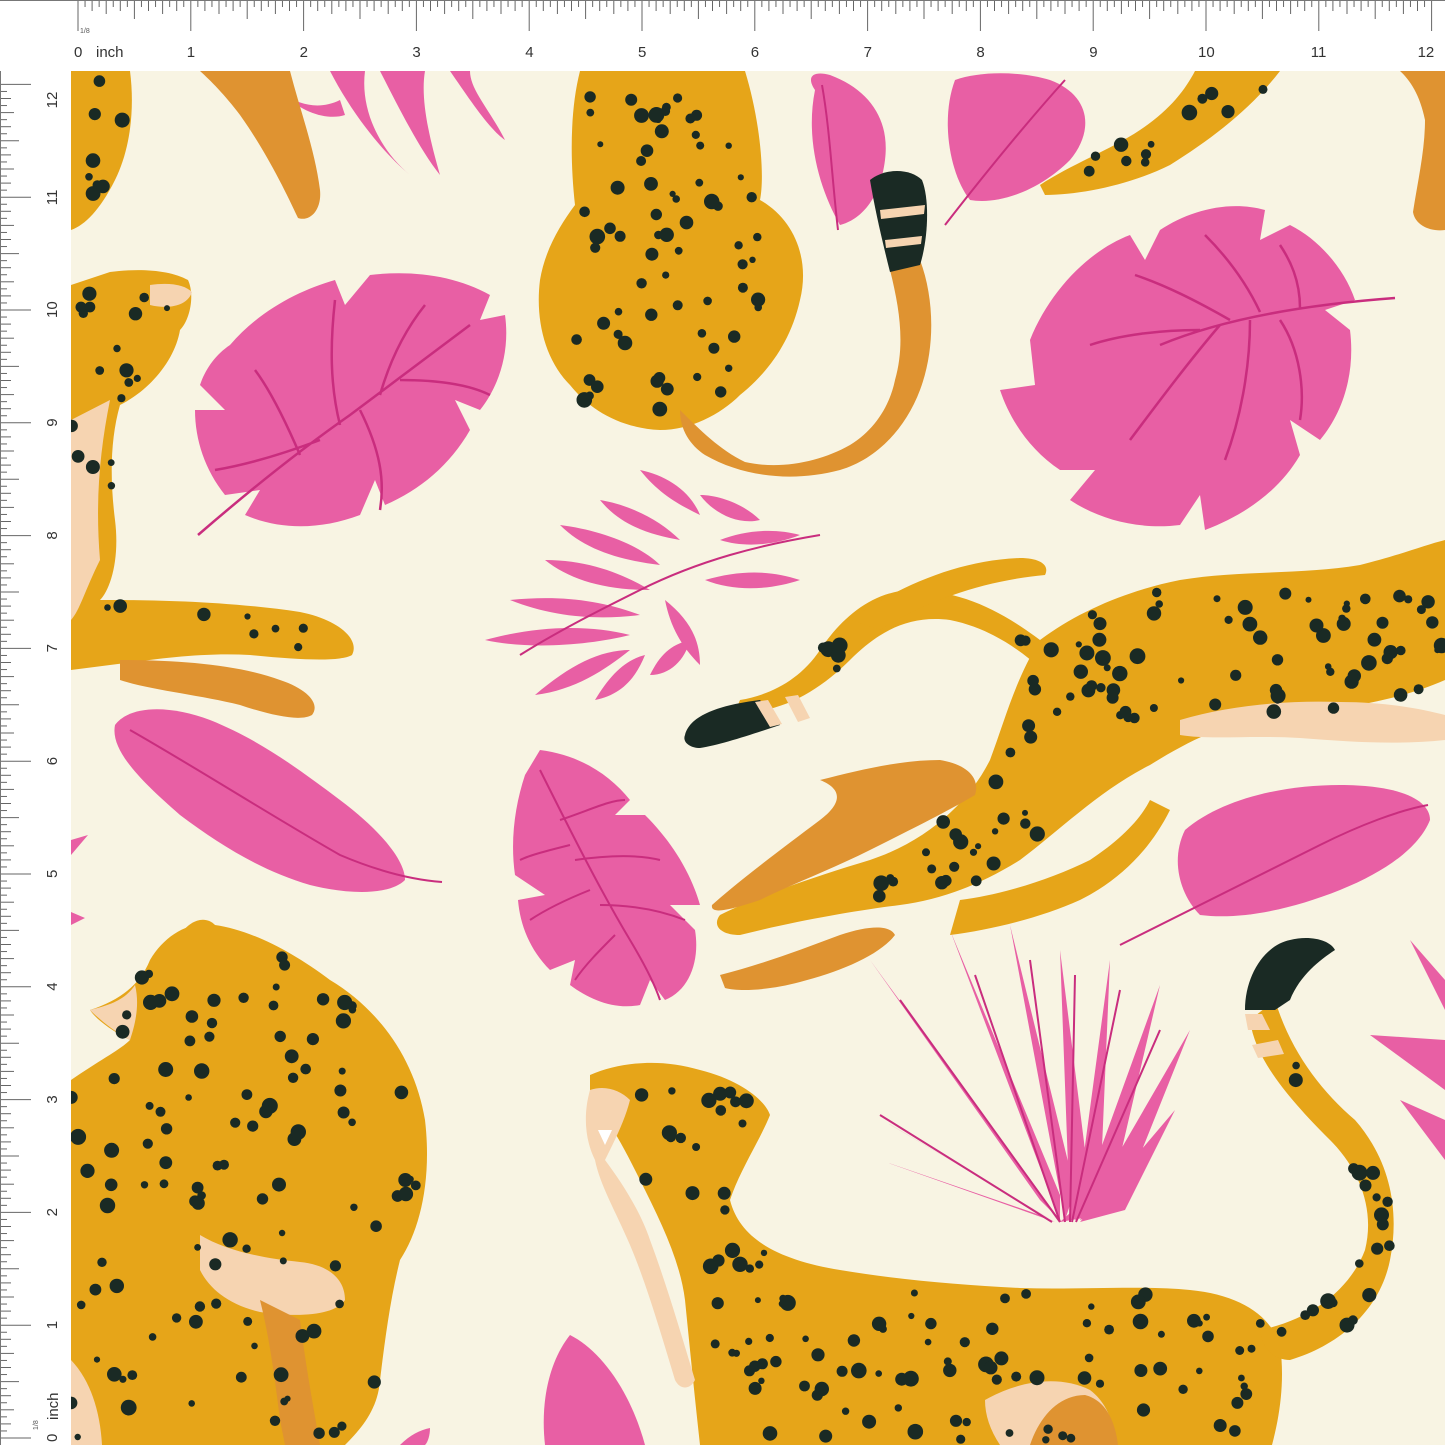 The image size is (1445, 1445). I want to click on left-ruler-number: 7, so click(52, 648).